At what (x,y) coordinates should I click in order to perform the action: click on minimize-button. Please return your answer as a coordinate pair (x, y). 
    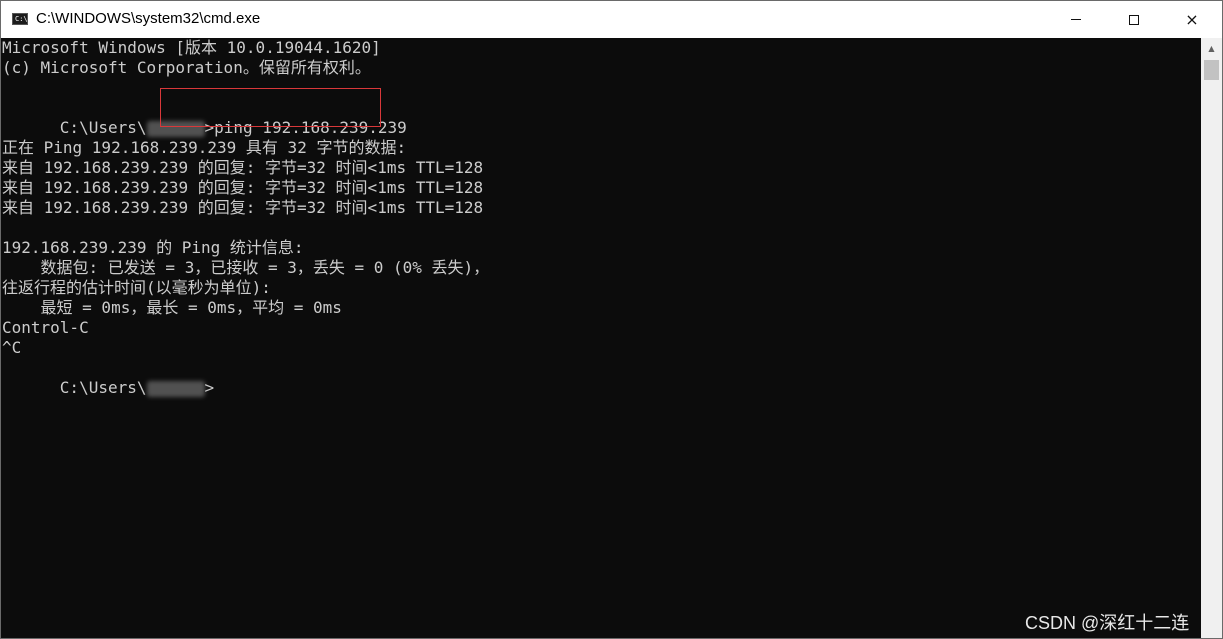
    Looking at the image, I should click on (1076, 19).